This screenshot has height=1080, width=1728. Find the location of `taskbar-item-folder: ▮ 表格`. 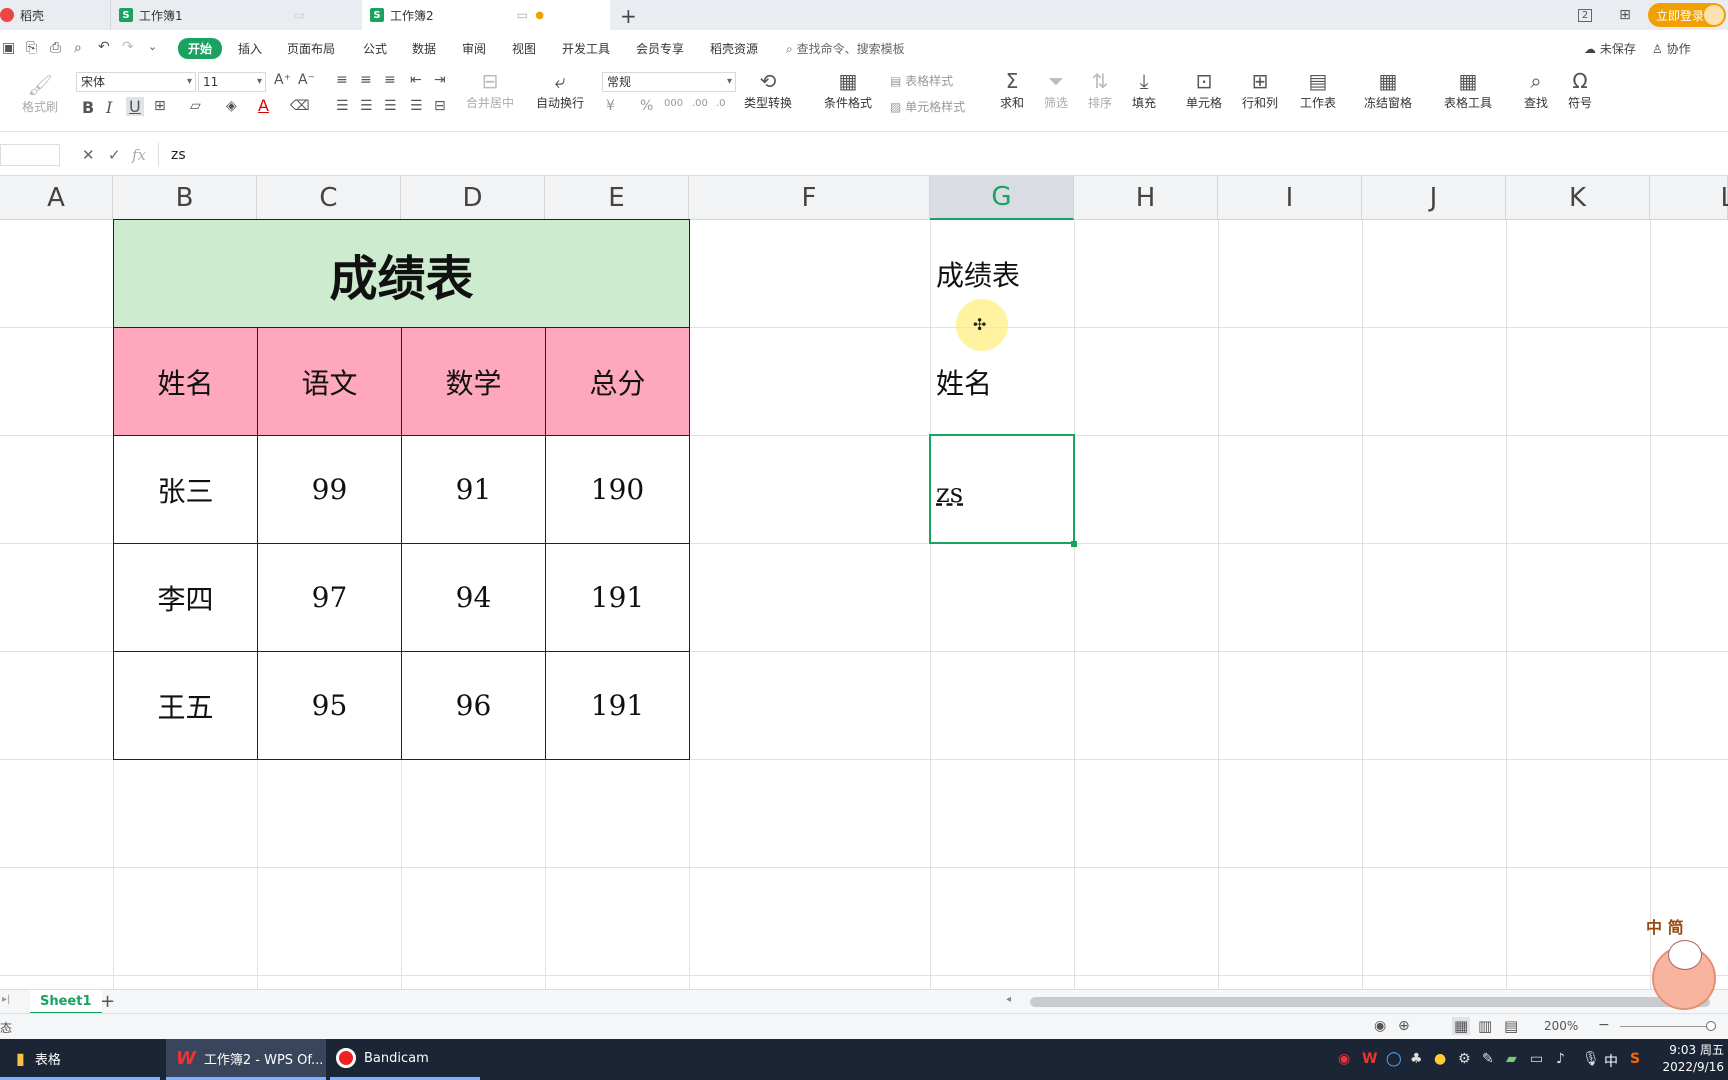

taskbar-item-folder: ▮ 表格 is located at coordinates (80, 1059).